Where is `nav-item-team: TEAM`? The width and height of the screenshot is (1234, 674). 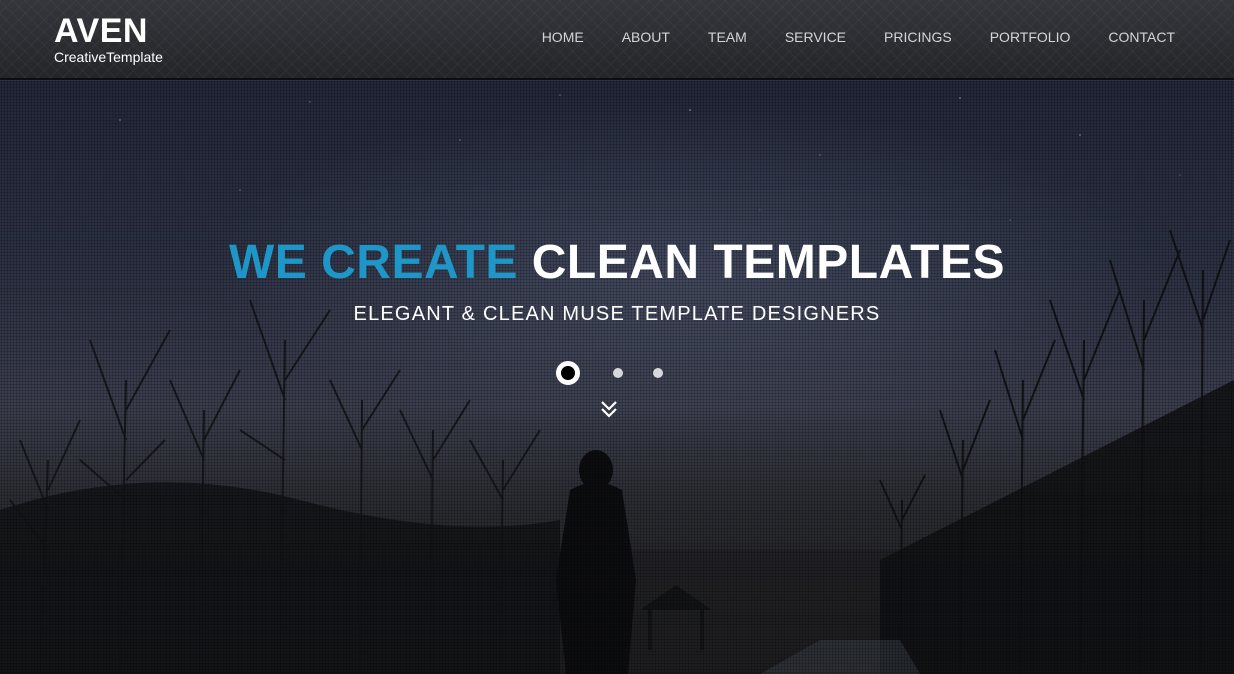 nav-item-team: TEAM is located at coordinates (727, 37).